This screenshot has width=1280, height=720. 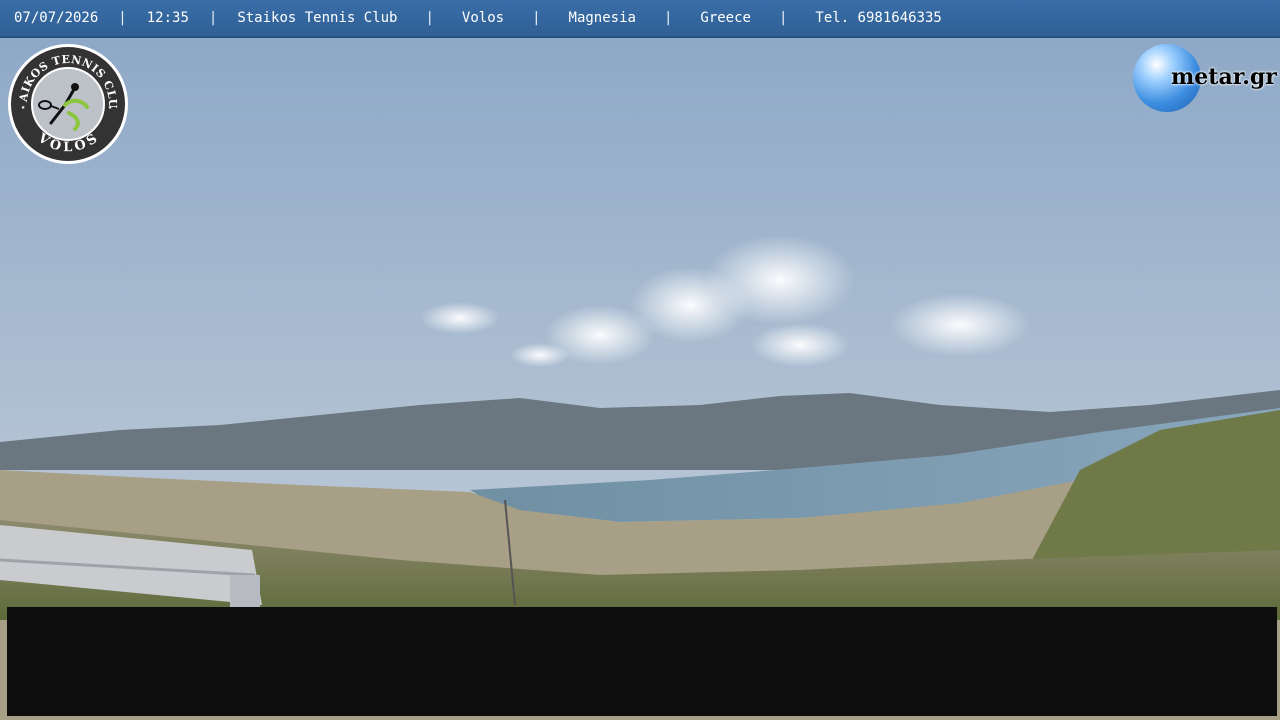 What do you see at coordinates (1224, 77) in the screenshot?
I see `metar-brand: metar.gr` at bounding box center [1224, 77].